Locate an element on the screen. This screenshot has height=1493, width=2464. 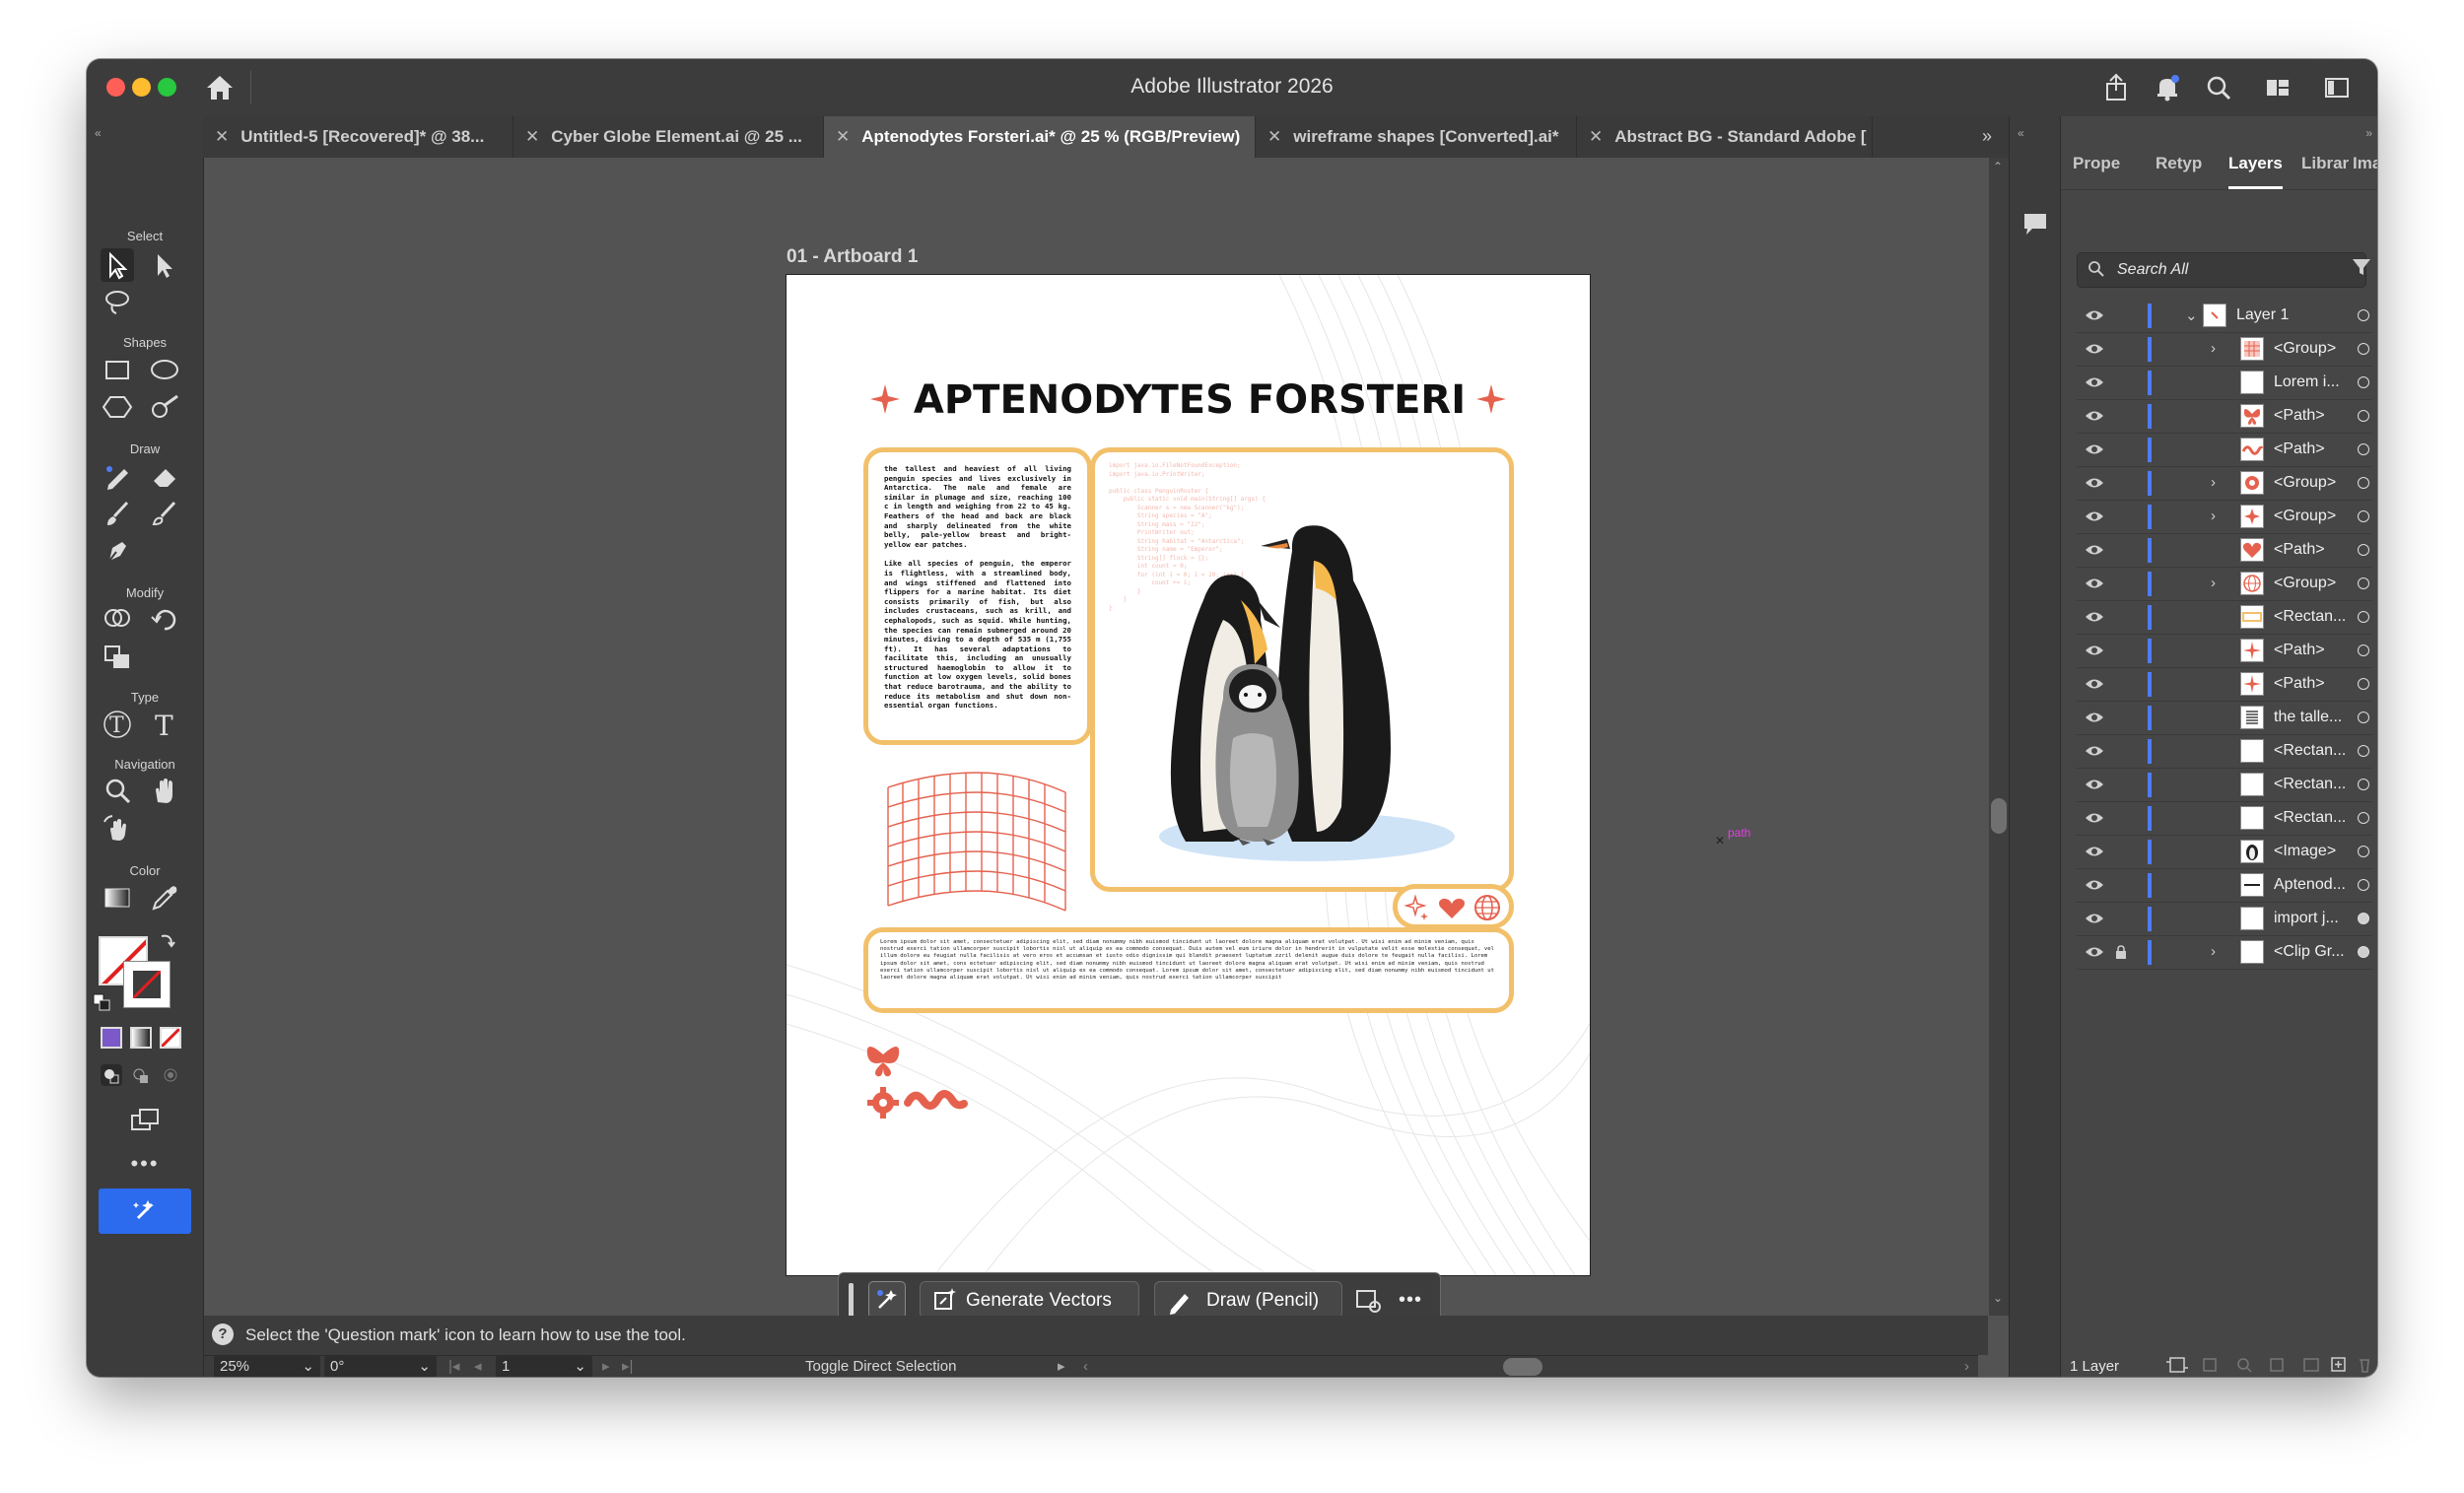
layer-name: <Image> is located at coordinates (2305, 851).